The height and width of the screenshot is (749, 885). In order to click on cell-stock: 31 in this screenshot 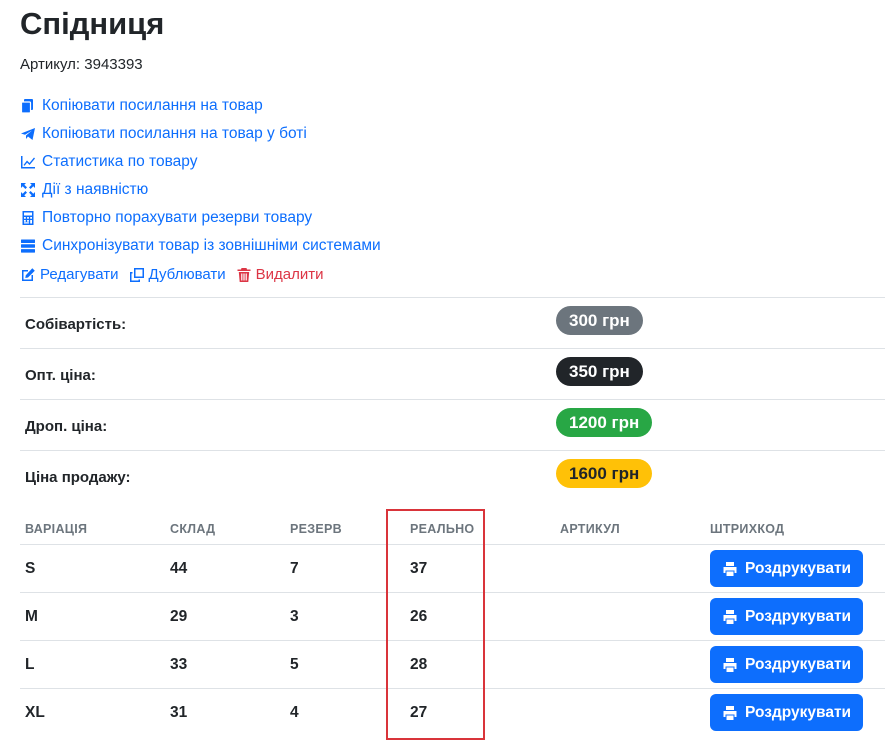, I will do `click(179, 712)`.